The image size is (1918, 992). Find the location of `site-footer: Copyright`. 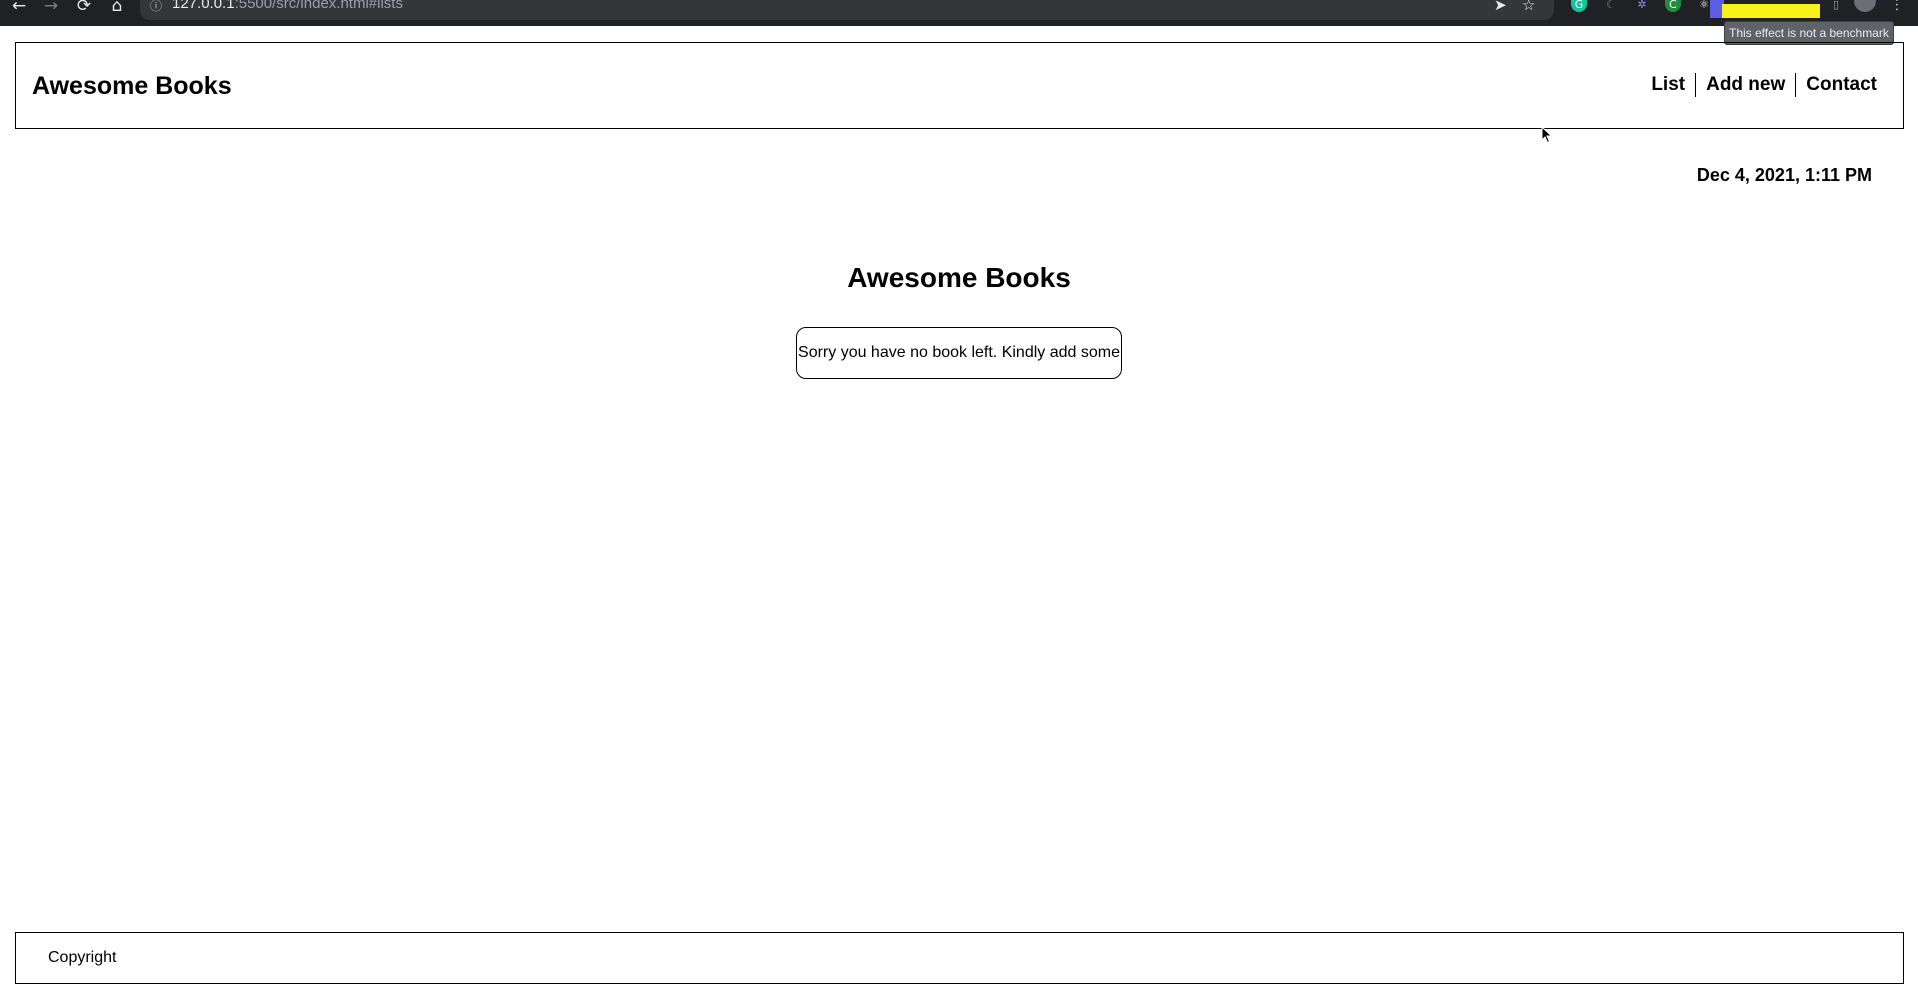

site-footer: Copyright is located at coordinates (959, 958).